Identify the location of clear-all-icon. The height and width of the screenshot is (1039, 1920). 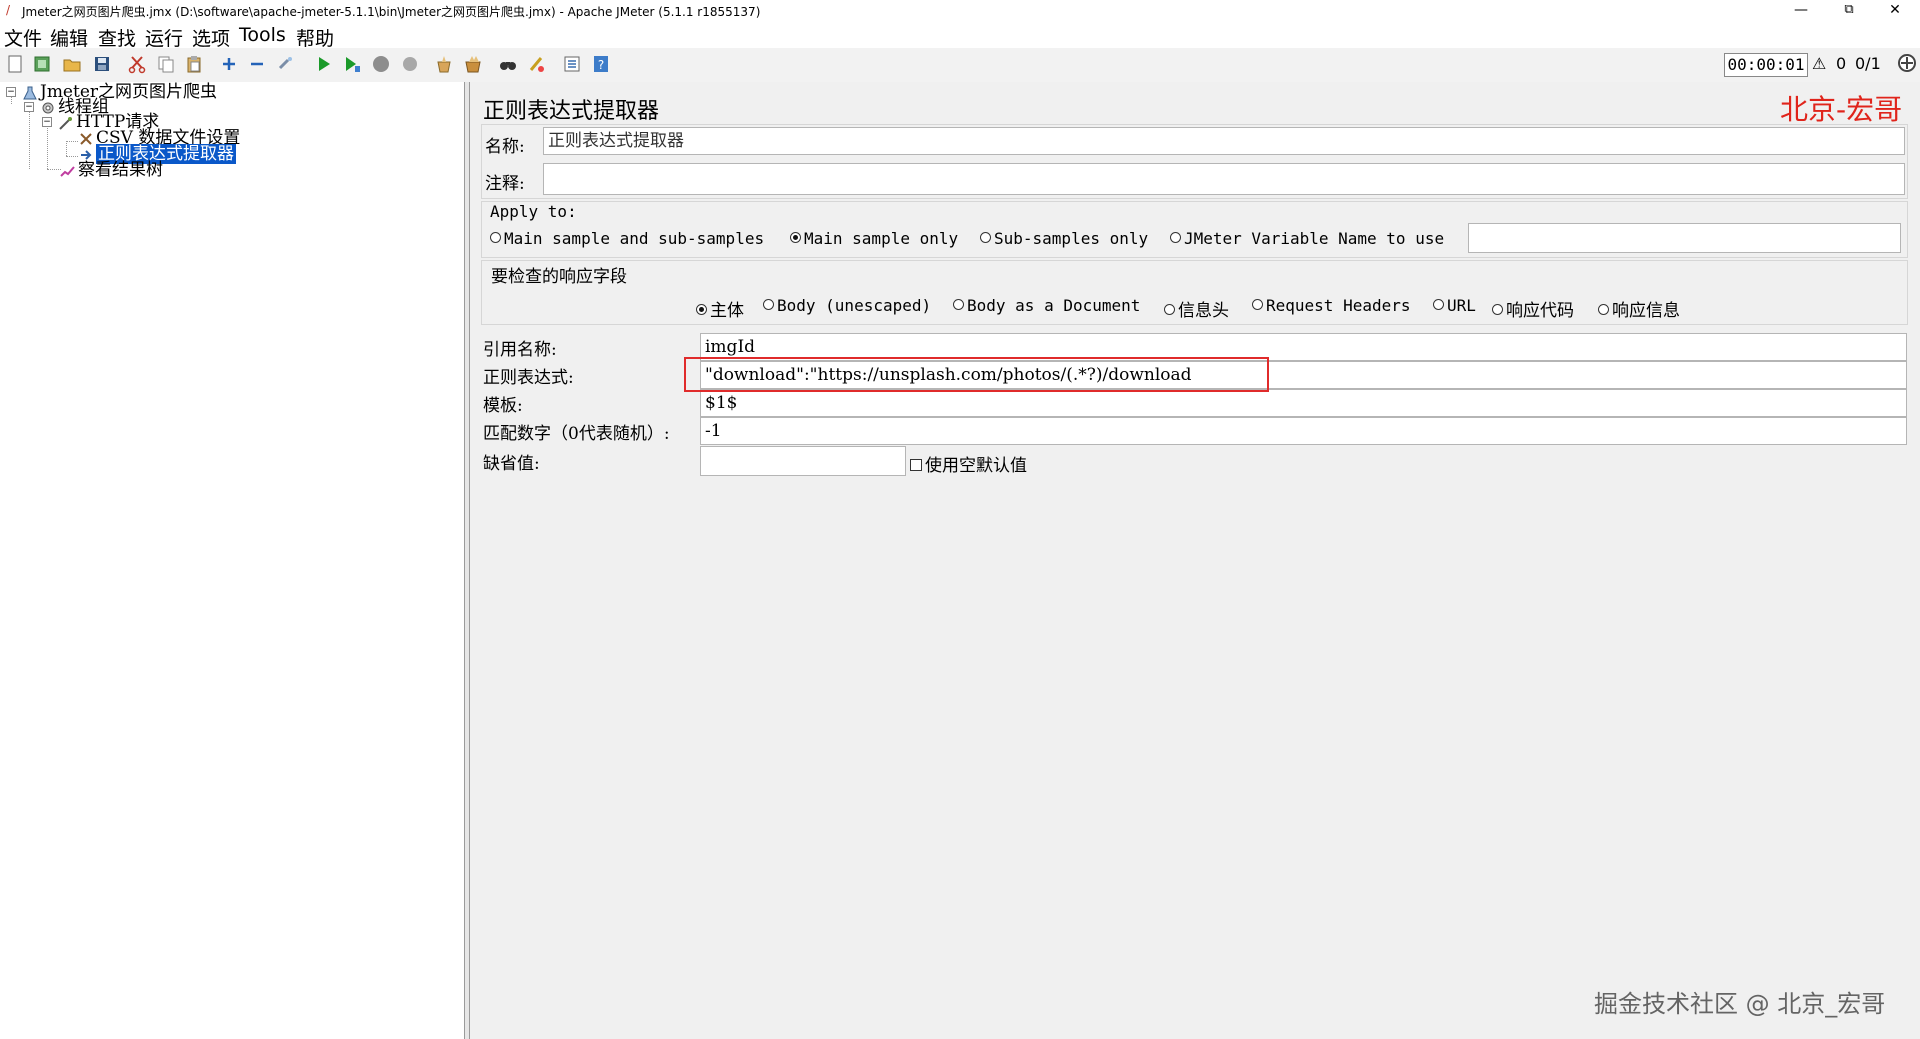
(473, 64).